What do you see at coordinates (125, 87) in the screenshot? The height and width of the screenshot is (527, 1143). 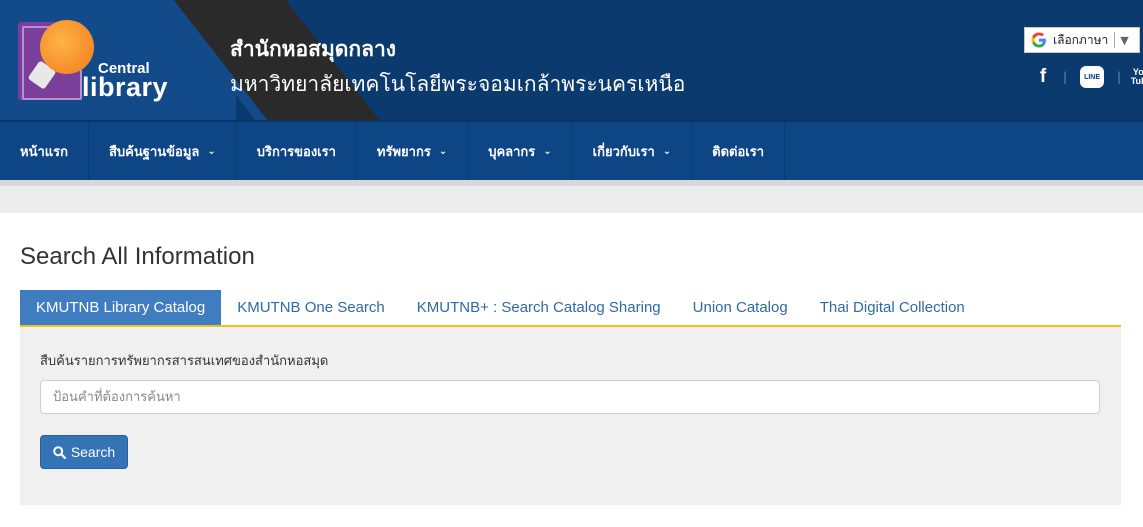 I see `logo-text-library: library` at bounding box center [125, 87].